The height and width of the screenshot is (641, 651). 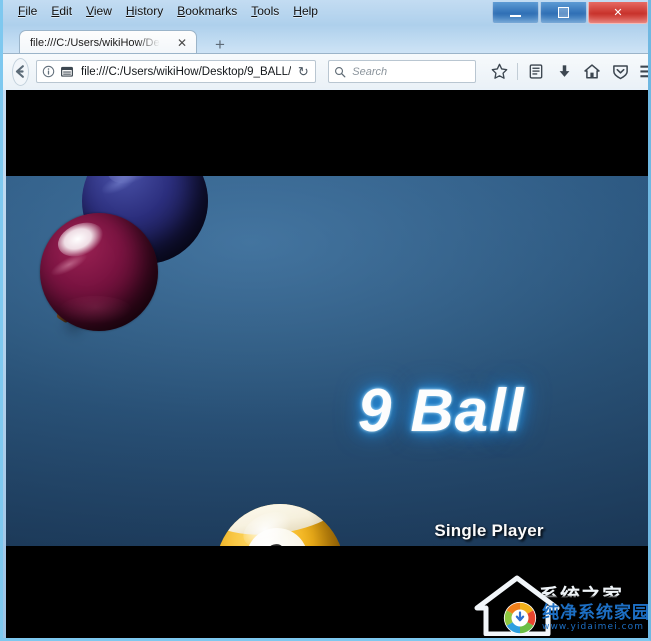 I want to click on search-placeholder: Search, so click(x=370, y=71).